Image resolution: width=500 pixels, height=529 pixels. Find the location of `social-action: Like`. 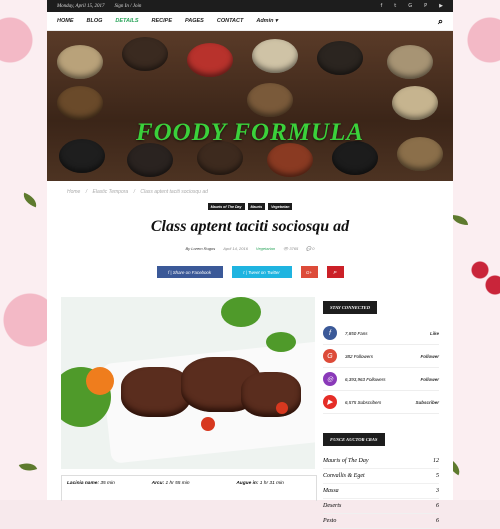

social-action: Like is located at coordinates (434, 333).